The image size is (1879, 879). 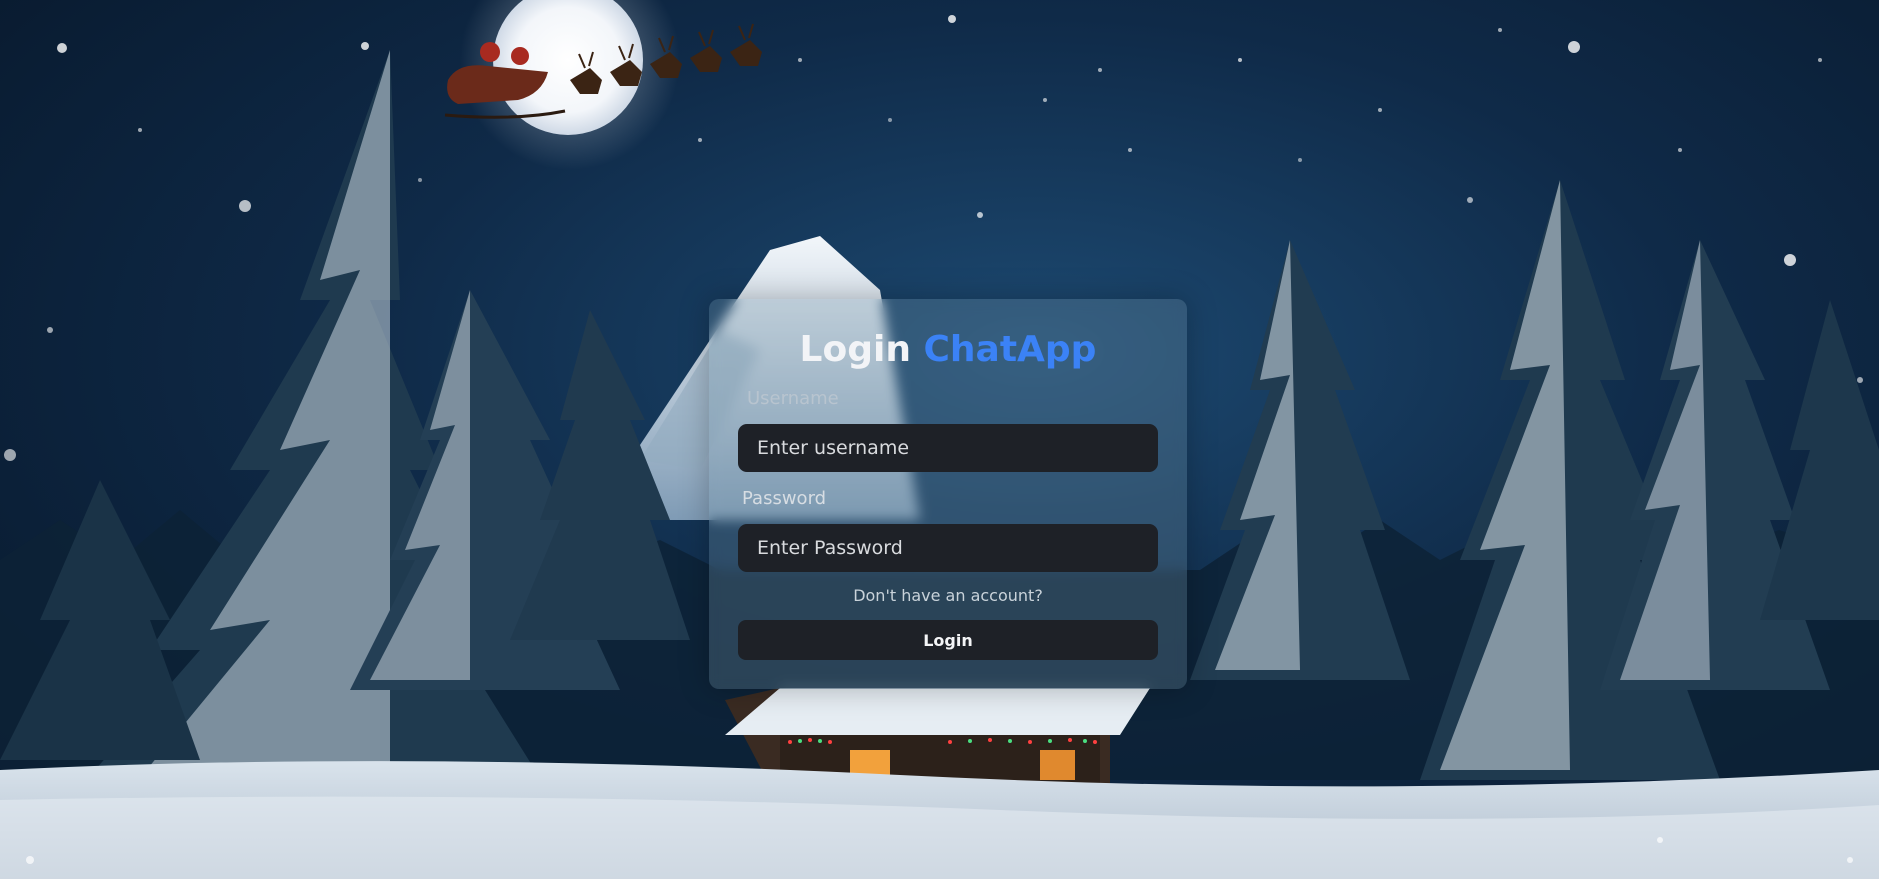 I want to click on login-title: Login ChatApp, so click(x=948, y=349).